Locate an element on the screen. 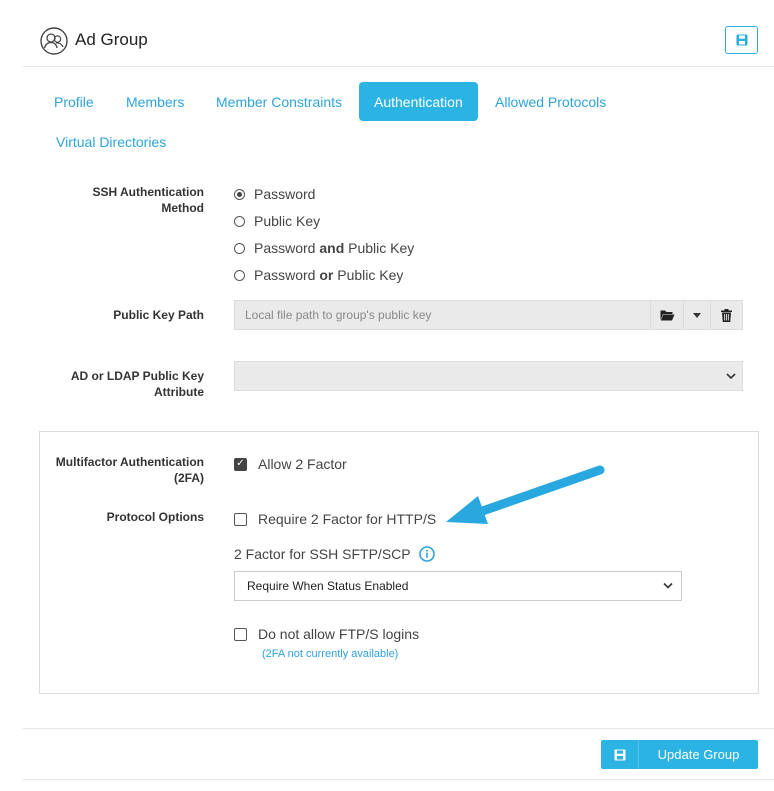  browse-folder-button is located at coordinates (667, 315).